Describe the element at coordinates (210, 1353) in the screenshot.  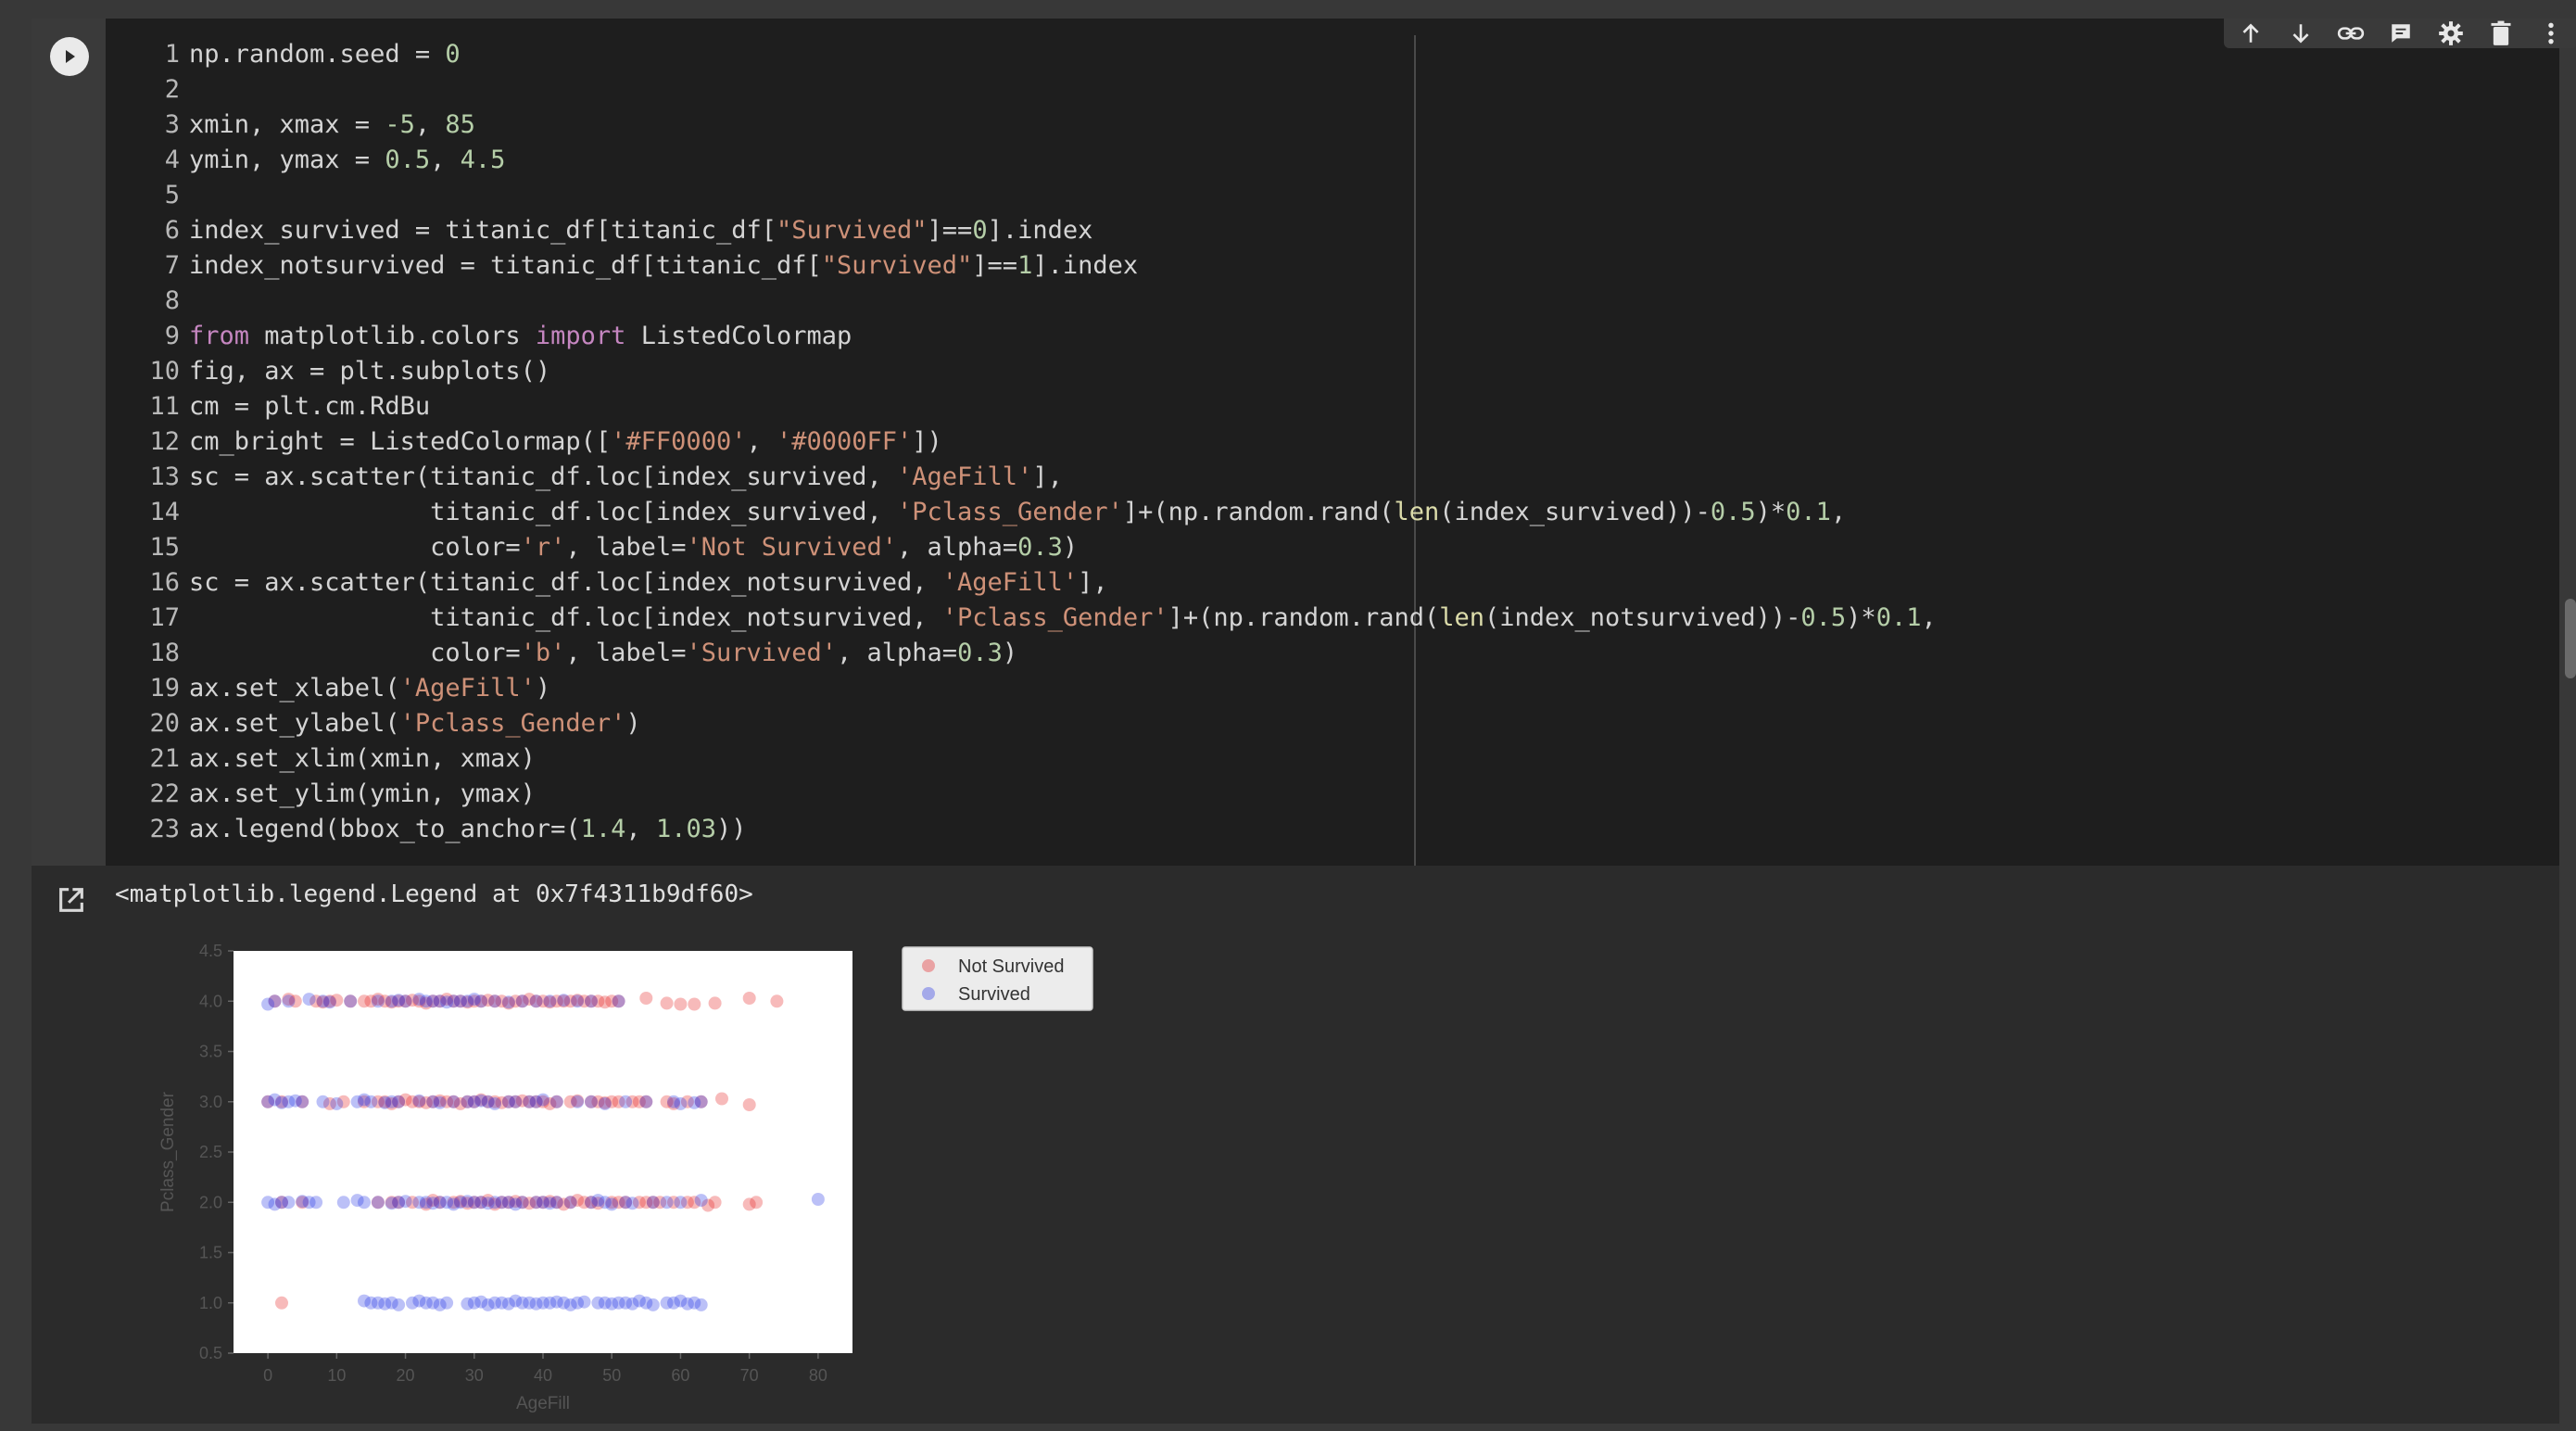
I see `y-tick-label: 0.5` at that location.